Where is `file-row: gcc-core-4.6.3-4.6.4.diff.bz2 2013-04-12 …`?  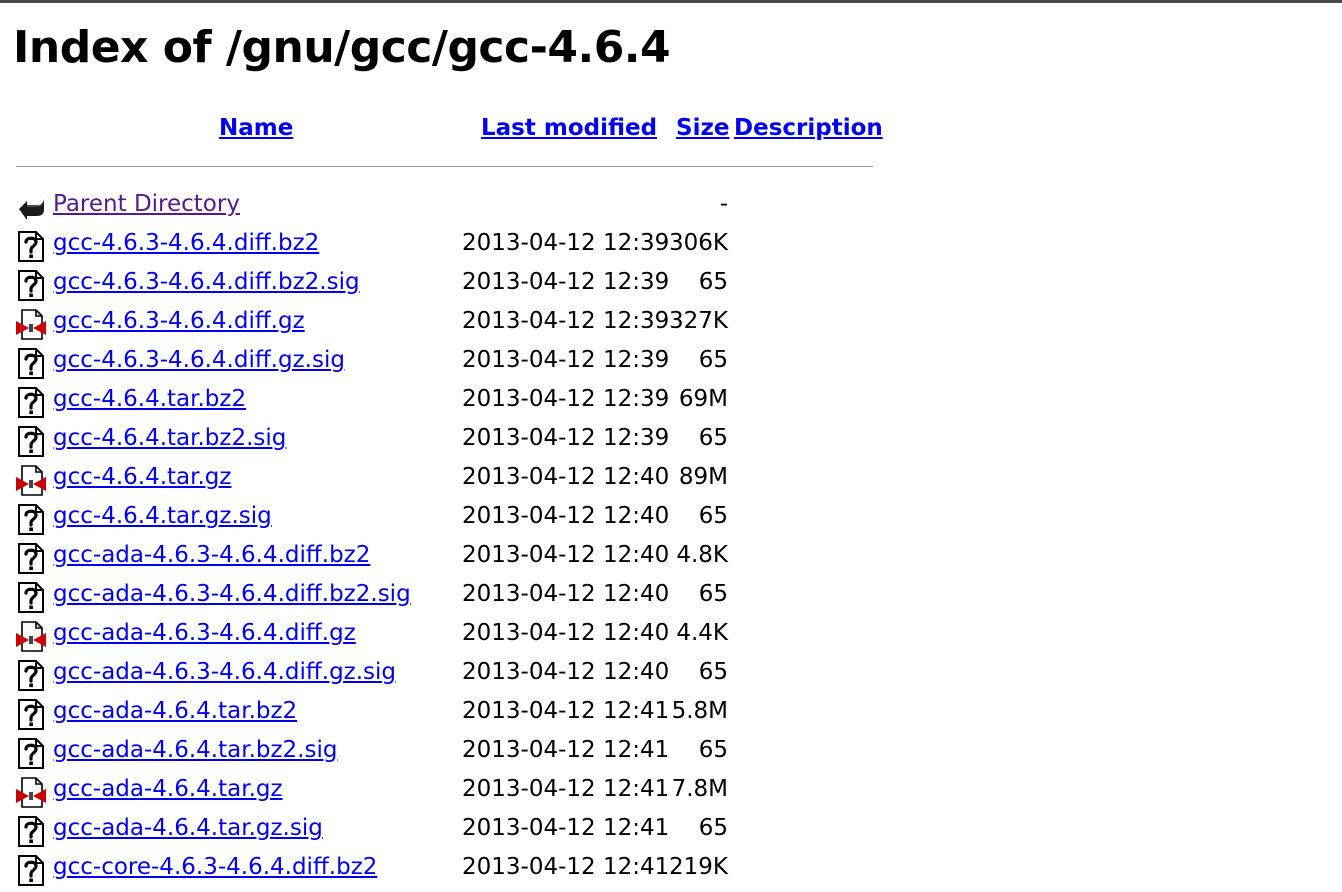
file-row: gcc-core-4.6.3-4.6.4.diff.bz2 2013-04-12 … is located at coordinates (446, 869).